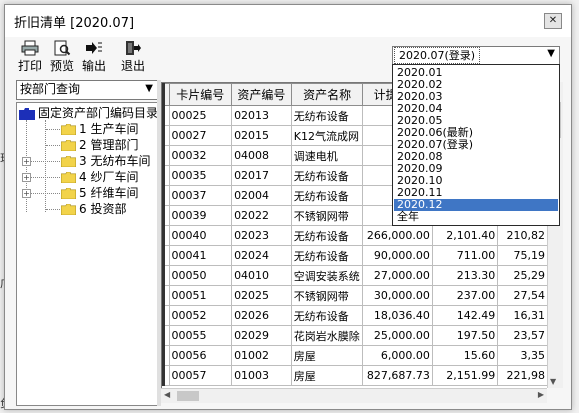 The image size is (579, 413). What do you see at coordinates (83, 145) in the screenshot?
I see `tree-node-code: 2` at bounding box center [83, 145].